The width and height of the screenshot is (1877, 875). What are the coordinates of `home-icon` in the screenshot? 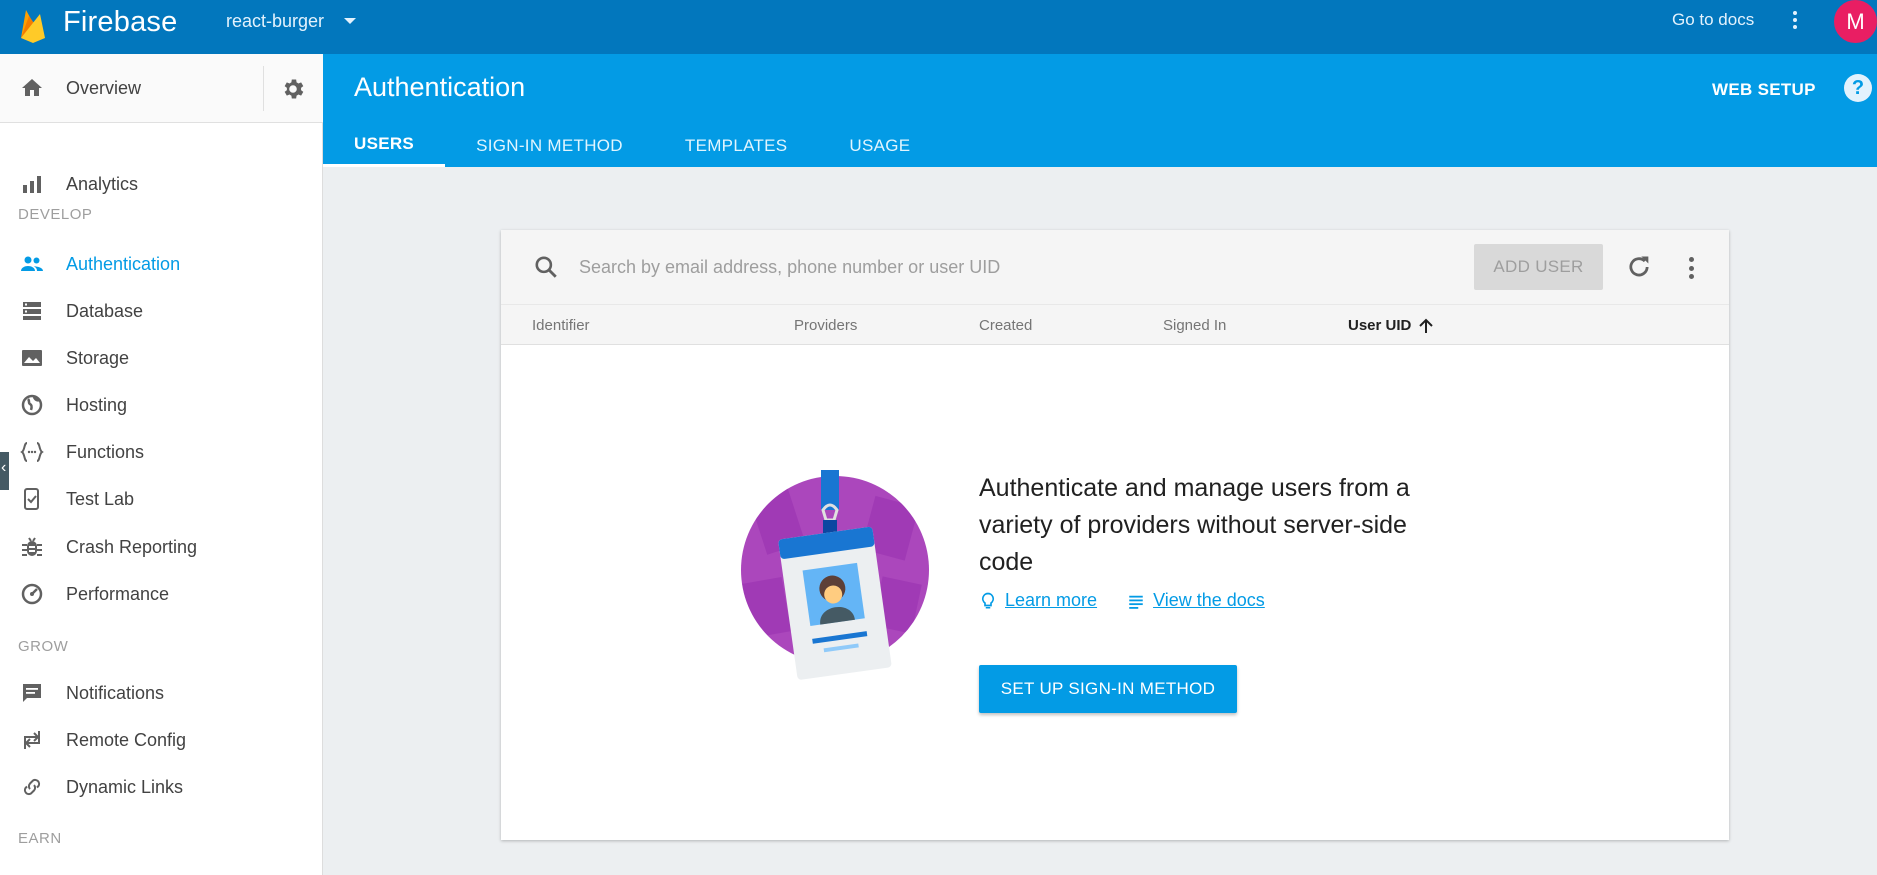 It's located at (32, 87).